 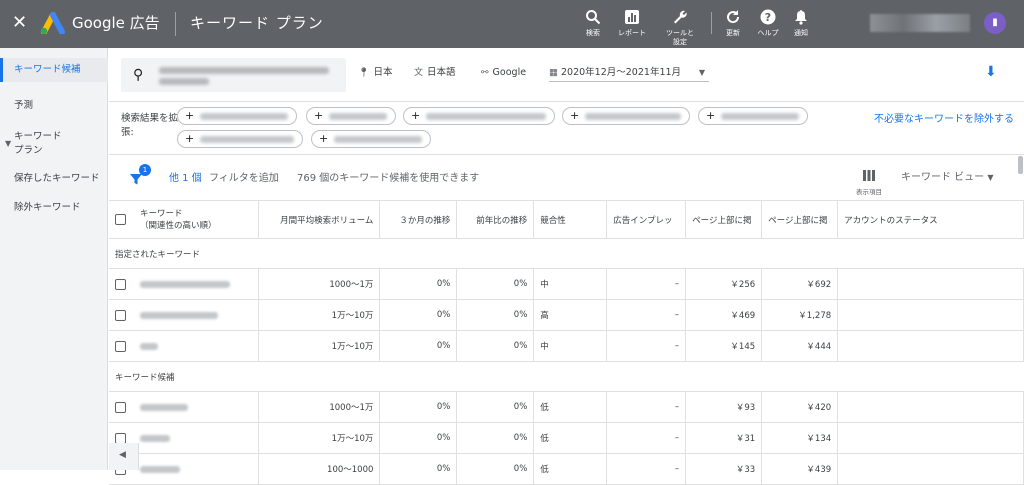 I want to click on section-label: 指定されたキーワード, so click(x=566, y=253).